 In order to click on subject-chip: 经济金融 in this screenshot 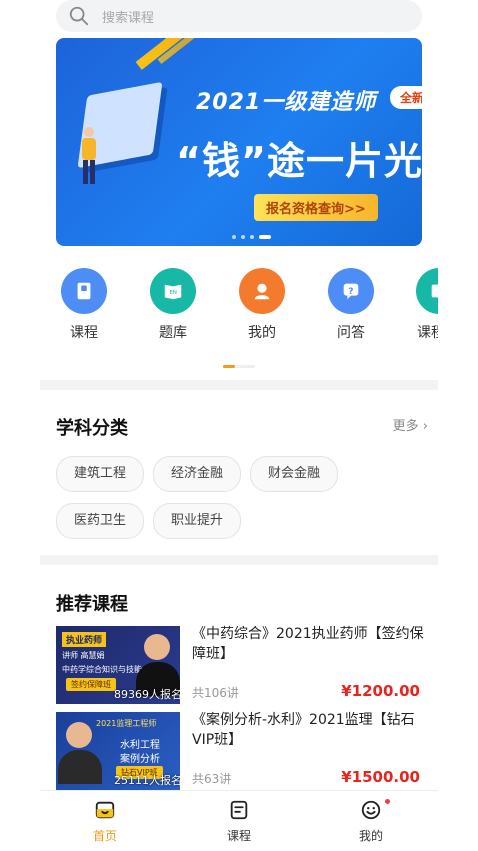, I will do `click(197, 474)`.